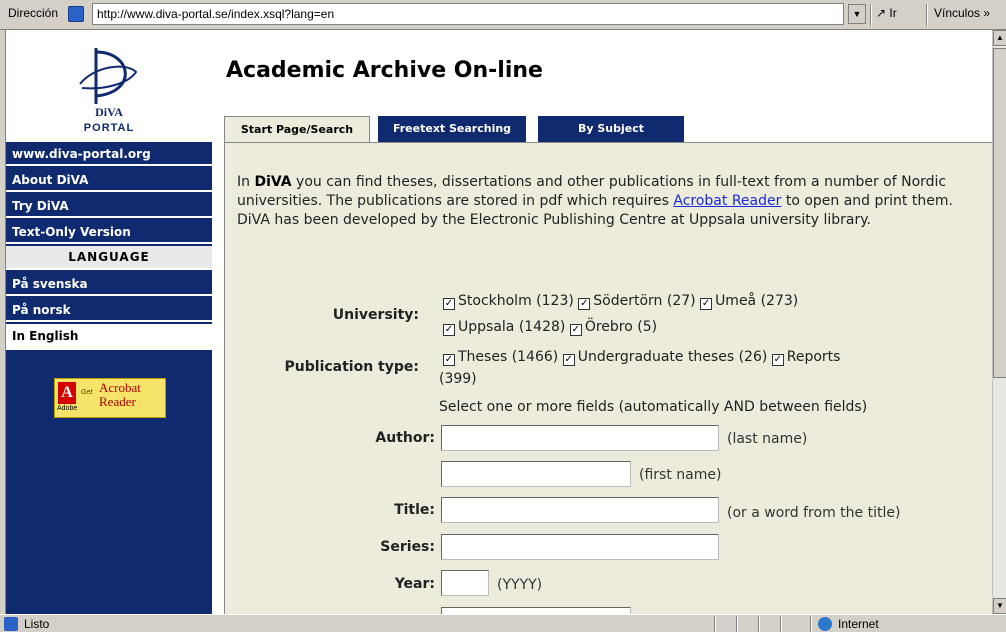 The width and height of the screenshot is (1006, 632). I want to click on logo-area: DiVA PORTAL, so click(109, 86).